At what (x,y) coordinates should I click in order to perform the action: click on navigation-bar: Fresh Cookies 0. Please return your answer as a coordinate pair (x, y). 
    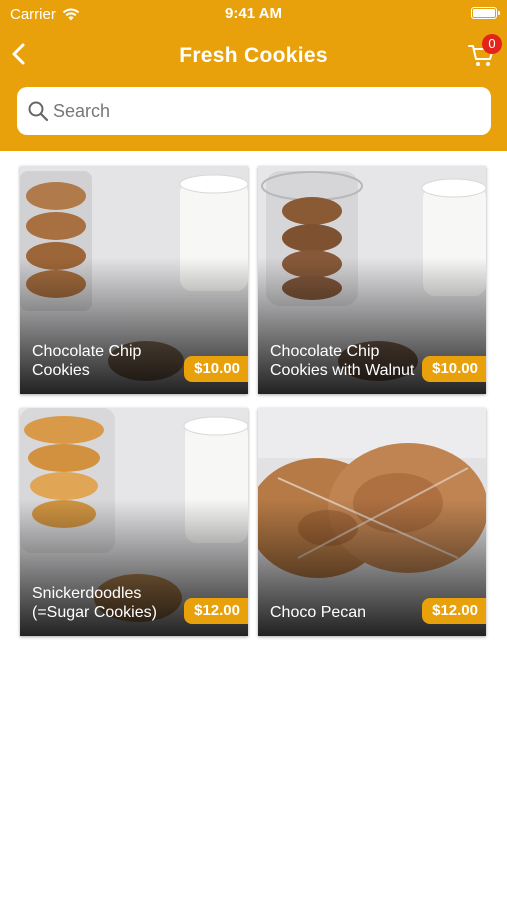
    Looking at the image, I should click on (253, 56).